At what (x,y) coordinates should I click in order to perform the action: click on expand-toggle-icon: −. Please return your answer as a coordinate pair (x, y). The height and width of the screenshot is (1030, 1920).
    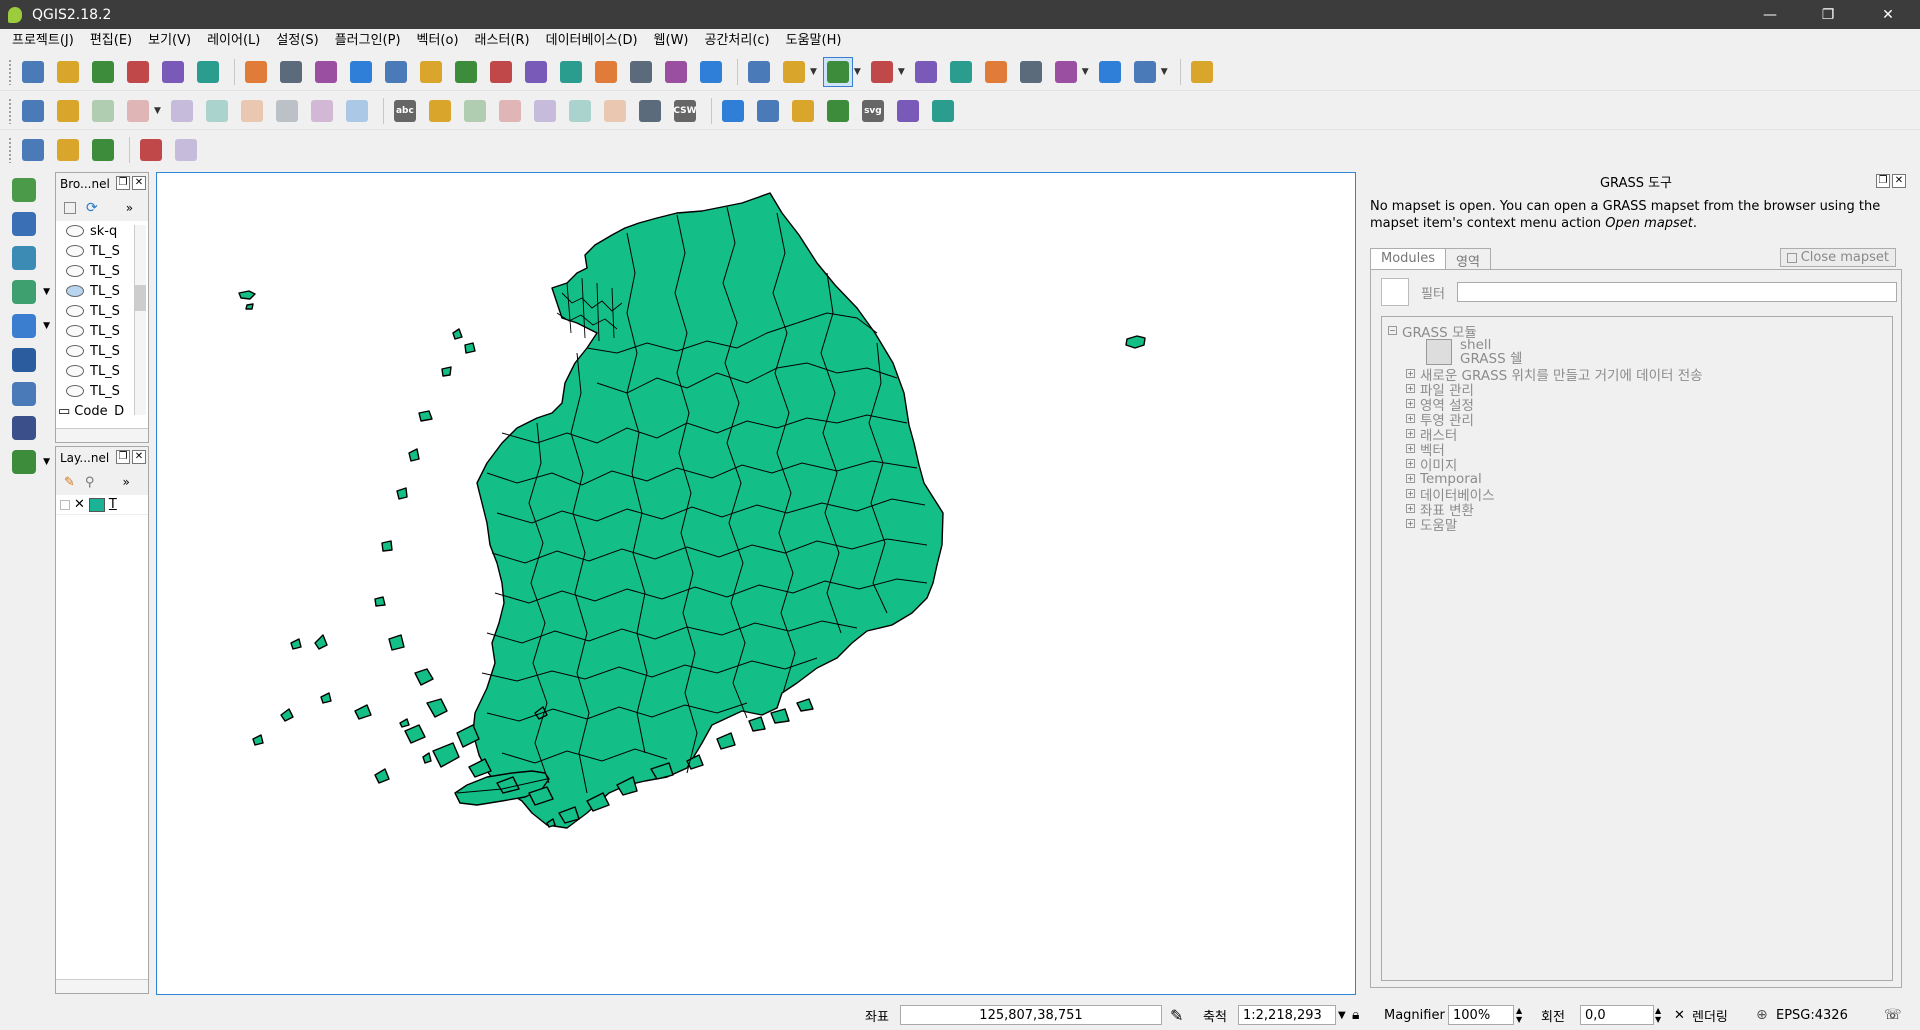
    Looking at the image, I should click on (1392, 330).